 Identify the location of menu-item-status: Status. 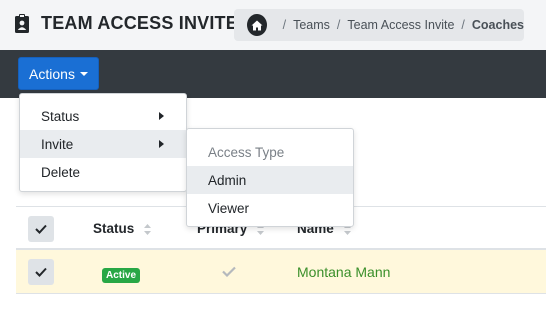
(103, 116).